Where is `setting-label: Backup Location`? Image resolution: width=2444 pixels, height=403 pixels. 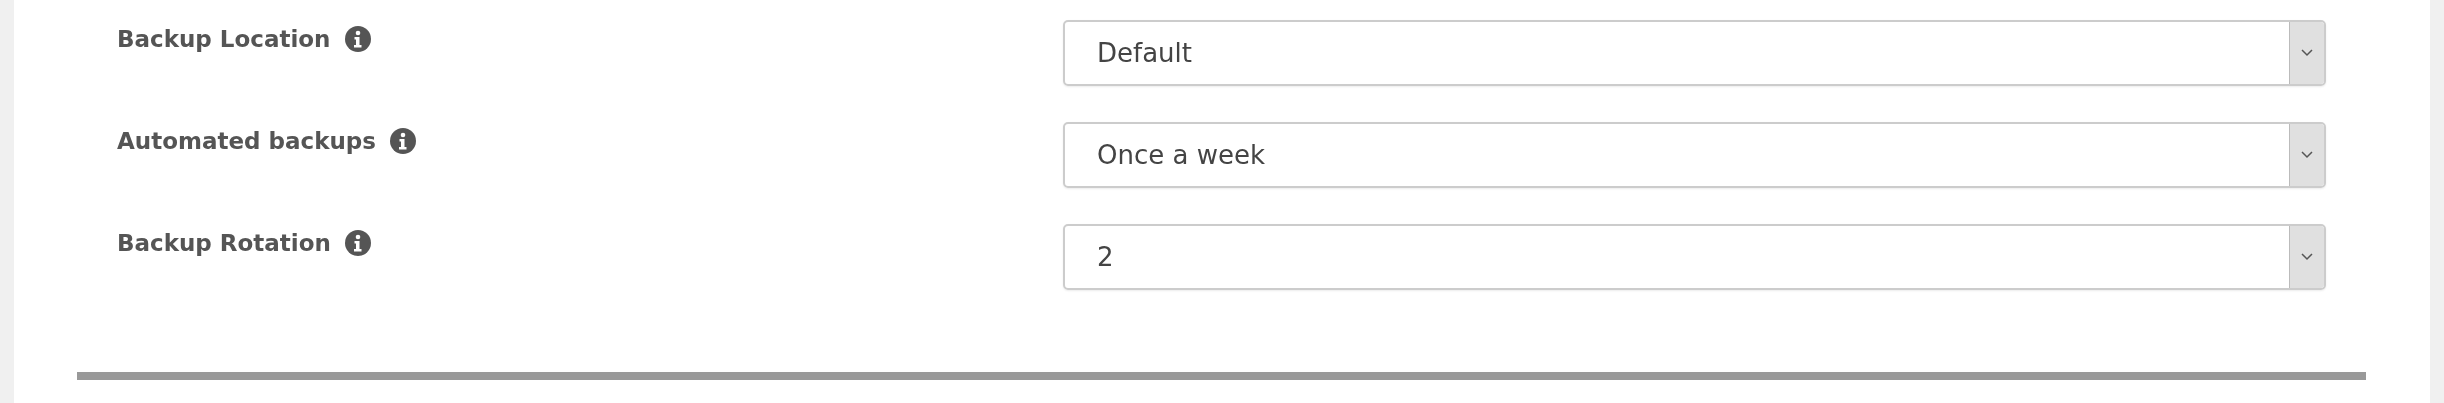
setting-label: Backup Location is located at coordinates (224, 39).